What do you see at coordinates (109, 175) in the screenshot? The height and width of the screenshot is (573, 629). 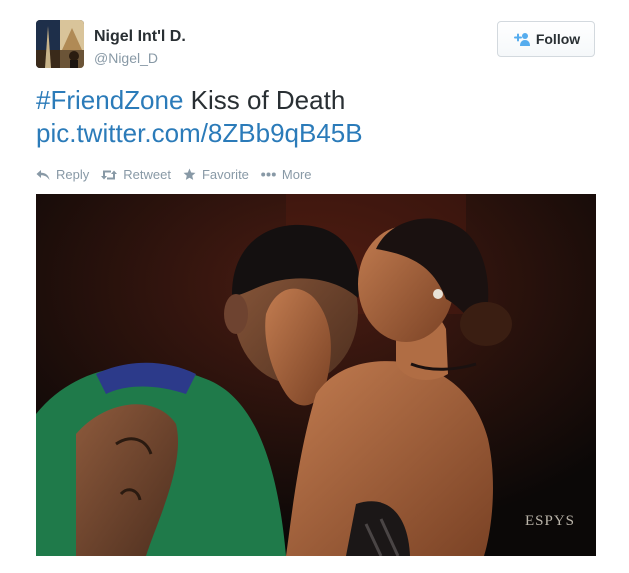 I see `retweet-icon` at bounding box center [109, 175].